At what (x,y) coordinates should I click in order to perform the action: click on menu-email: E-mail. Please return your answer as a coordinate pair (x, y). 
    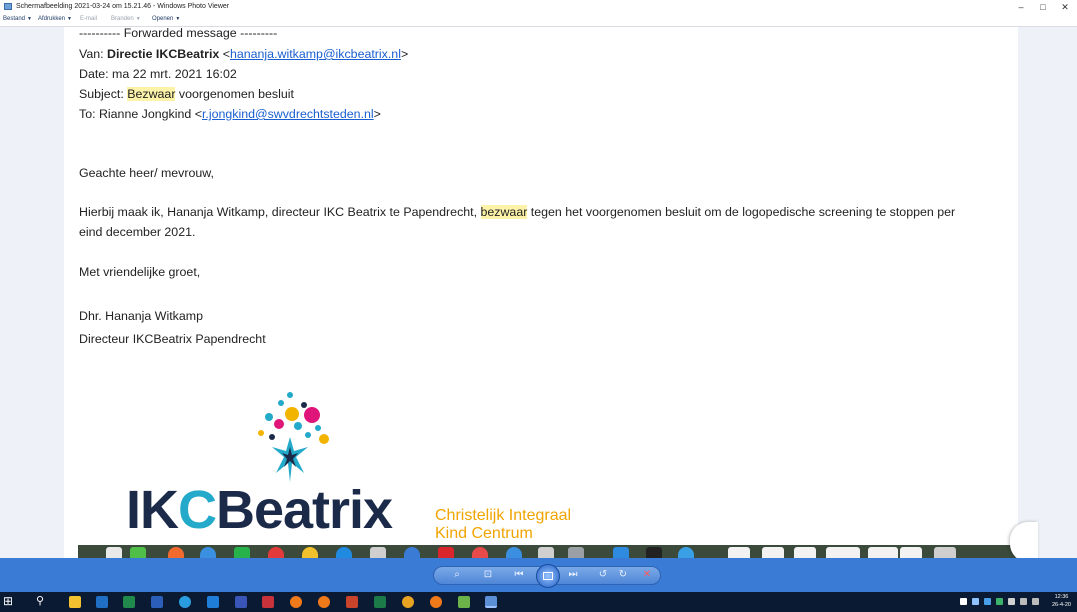
    Looking at the image, I should click on (88, 19).